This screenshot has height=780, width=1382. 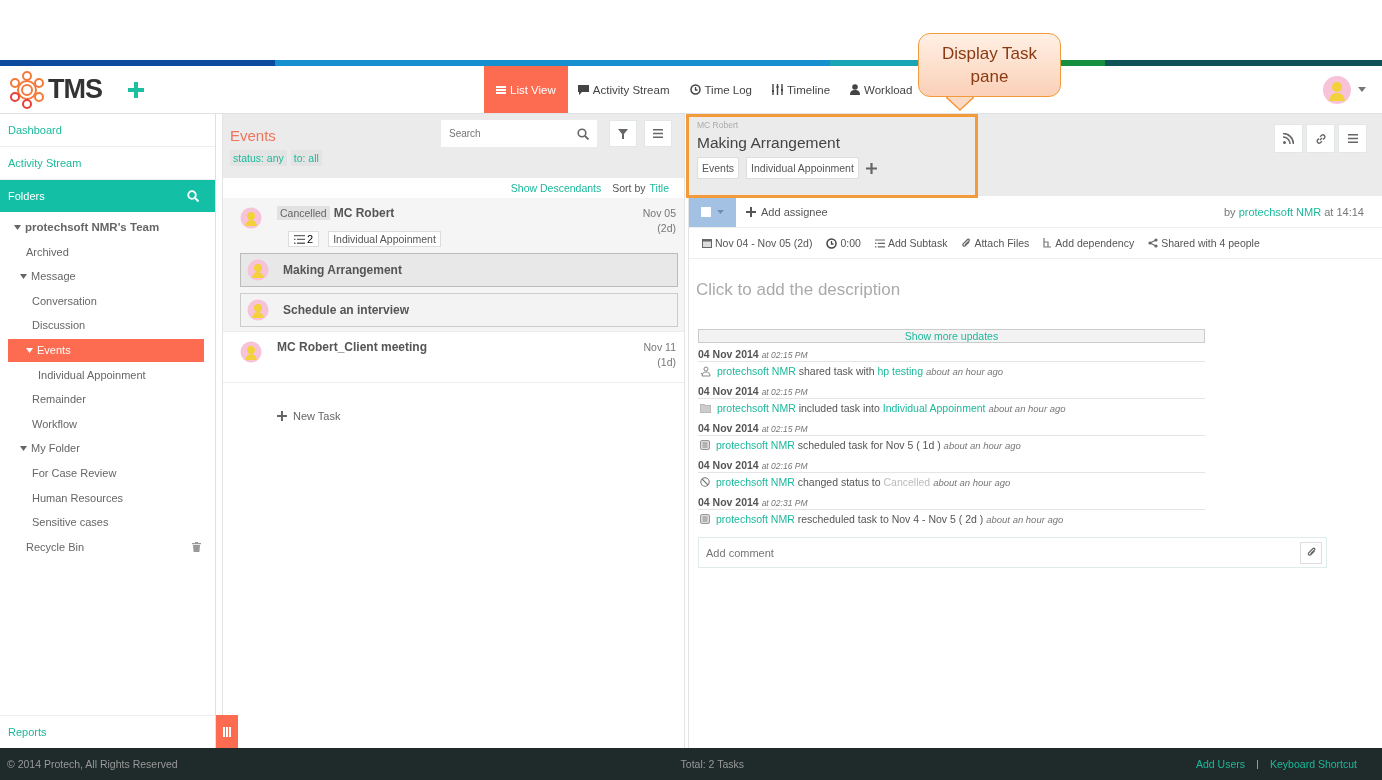 I want to click on subtask-card: Making Arrangement, so click(x=459, y=270).